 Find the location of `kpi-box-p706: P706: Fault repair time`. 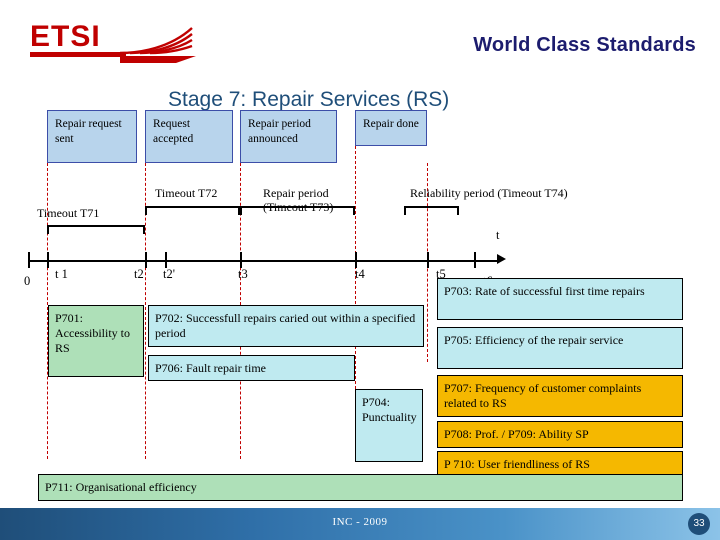

kpi-box-p706: P706: Fault repair time is located at coordinates (251, 368).